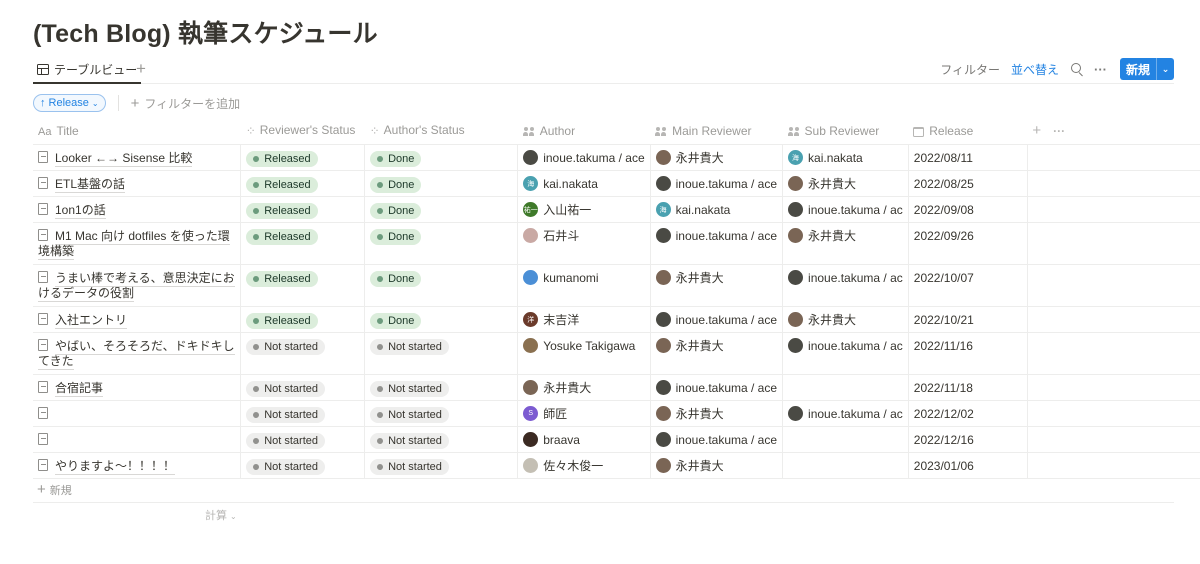  Describe the element at coordinates (967, 353) in the screenshot. I see `cell-release: 2022/11/16` at that location.